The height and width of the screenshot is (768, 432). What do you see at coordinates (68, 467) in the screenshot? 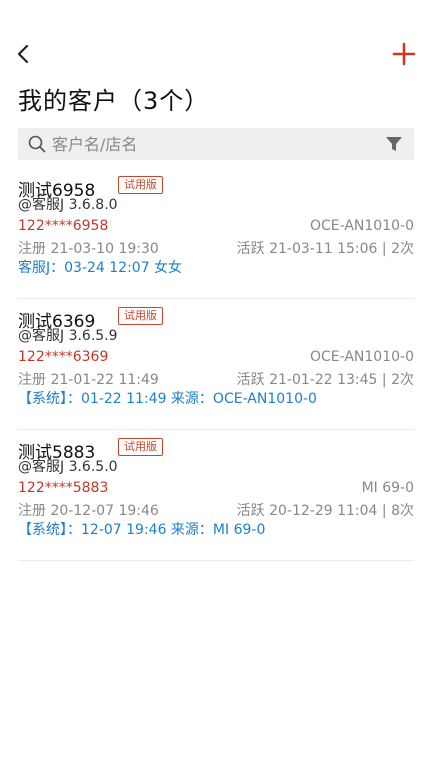
I see `customer-agent-version: @客服J 3.6.5.0` at bounding box center [68, 467].